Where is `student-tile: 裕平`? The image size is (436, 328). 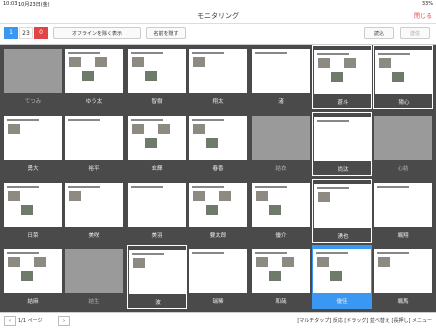
student-tile: 裕平 is located at coordinates (94, 144).